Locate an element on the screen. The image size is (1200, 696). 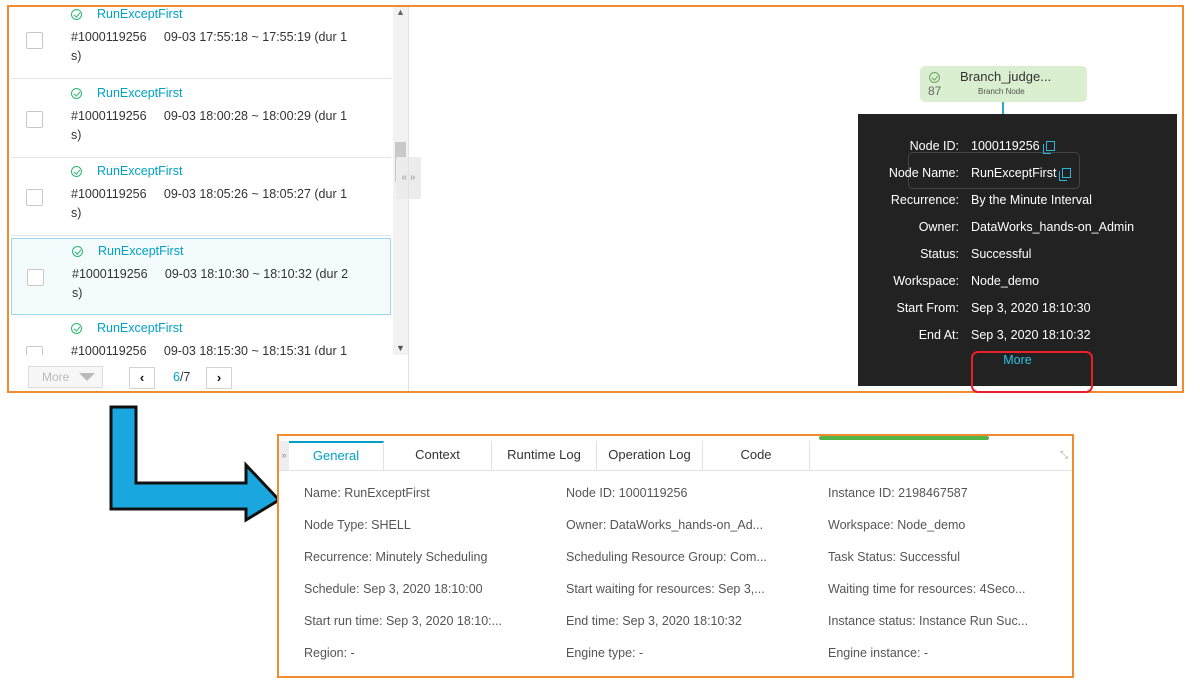
tooltip-key: End At: is located at coordinates (938, 335).